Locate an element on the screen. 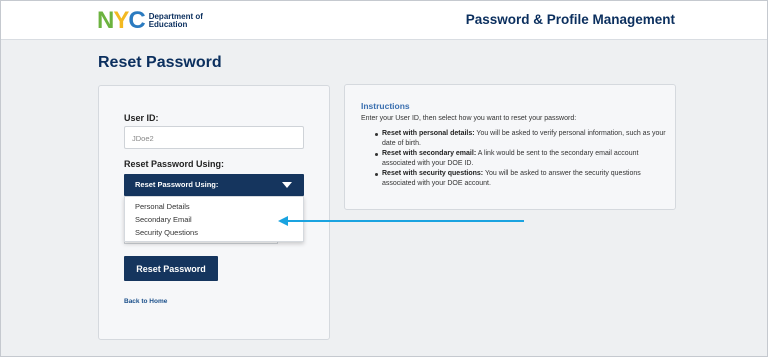 The width and height of the screenshot is (768, 357). chevron-down-icon is located at coordinates (287, 185).